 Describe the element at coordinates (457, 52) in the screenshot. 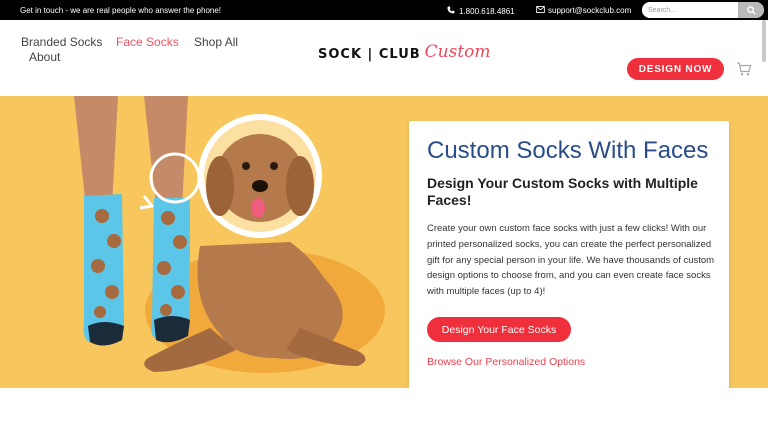

I see `logo-script-text: Custom` at that location.